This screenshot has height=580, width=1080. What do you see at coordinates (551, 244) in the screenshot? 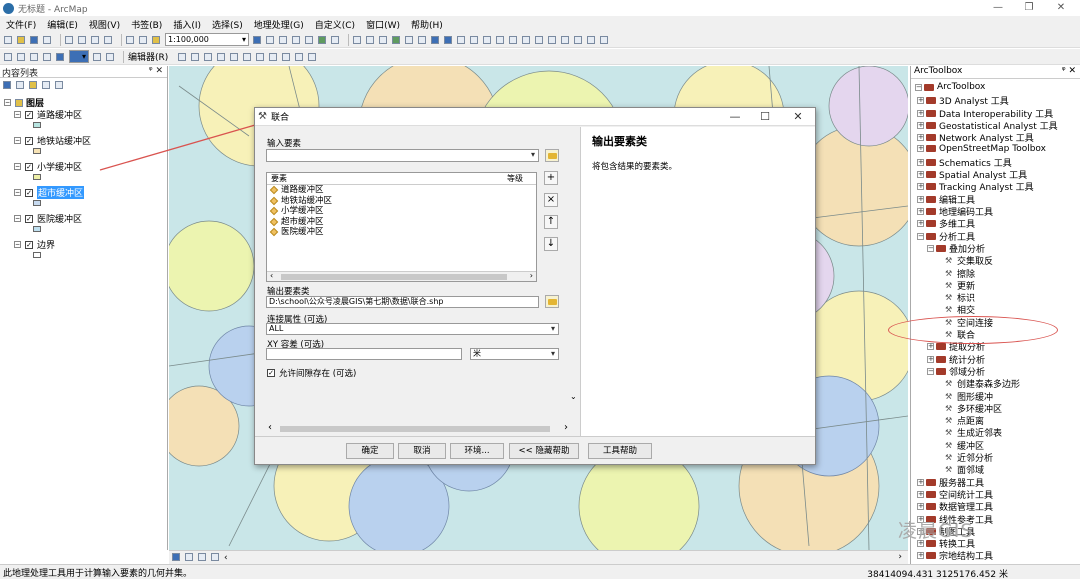
I see `move-down-button: ↓` at bounding box center [551, 244].